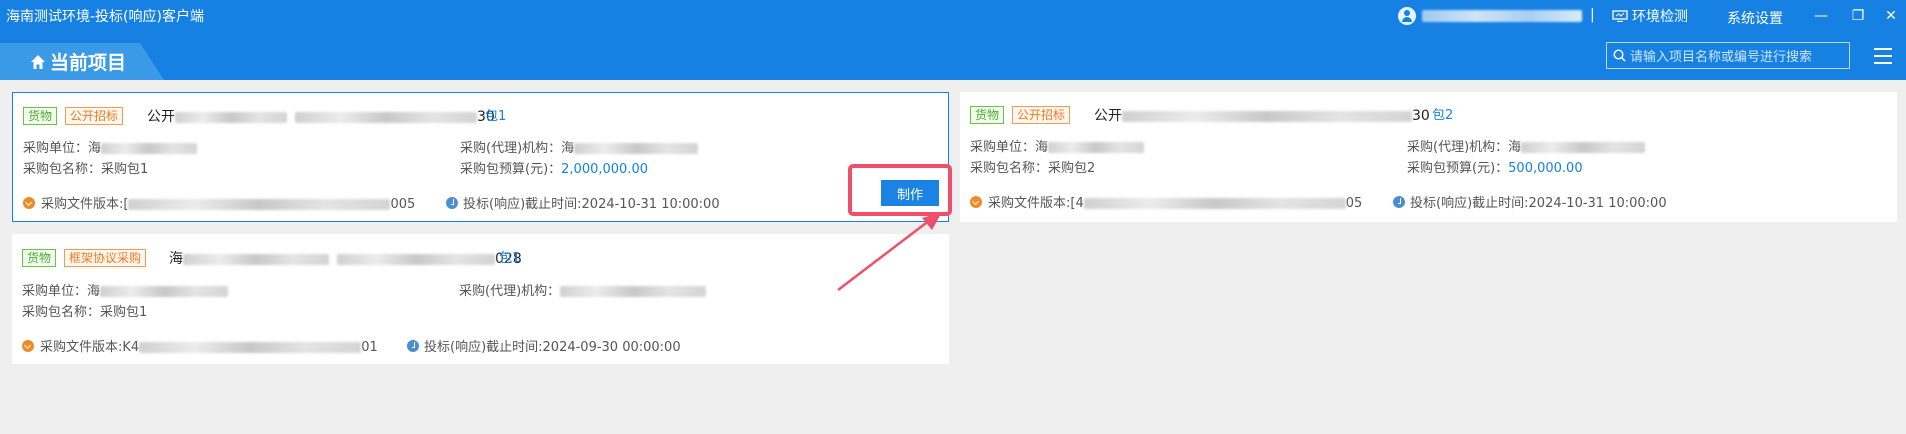  What do you see at coordinates (1821, 16) in the screenshot?
I see `minimize-button: —` at bounding box center [1821, 16].